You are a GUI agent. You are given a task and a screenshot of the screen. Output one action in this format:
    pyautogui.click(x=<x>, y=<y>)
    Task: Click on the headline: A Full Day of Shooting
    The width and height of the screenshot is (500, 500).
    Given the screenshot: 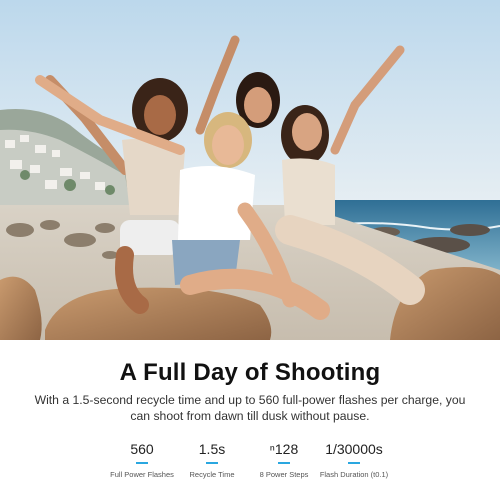 What is the action you would take?
    pyautogui.click(x=250, y=372)
    